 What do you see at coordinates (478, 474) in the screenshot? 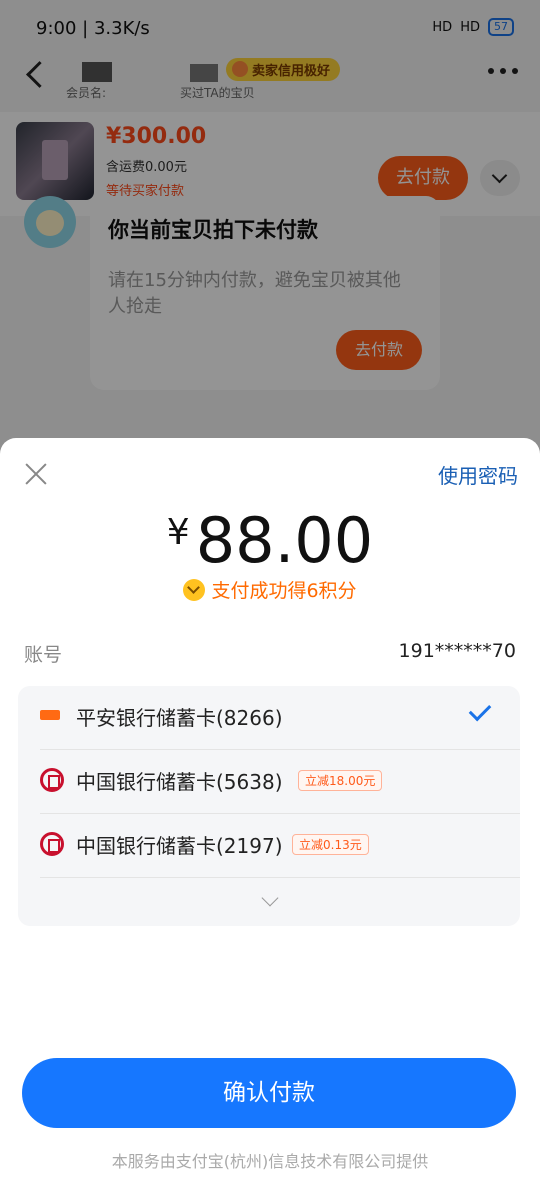
I see `use-password-link: 使用密码` at bounding box center [478, 474].